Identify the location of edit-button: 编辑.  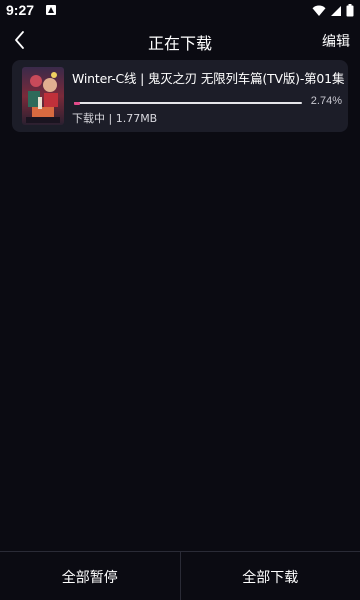
(336, 41).